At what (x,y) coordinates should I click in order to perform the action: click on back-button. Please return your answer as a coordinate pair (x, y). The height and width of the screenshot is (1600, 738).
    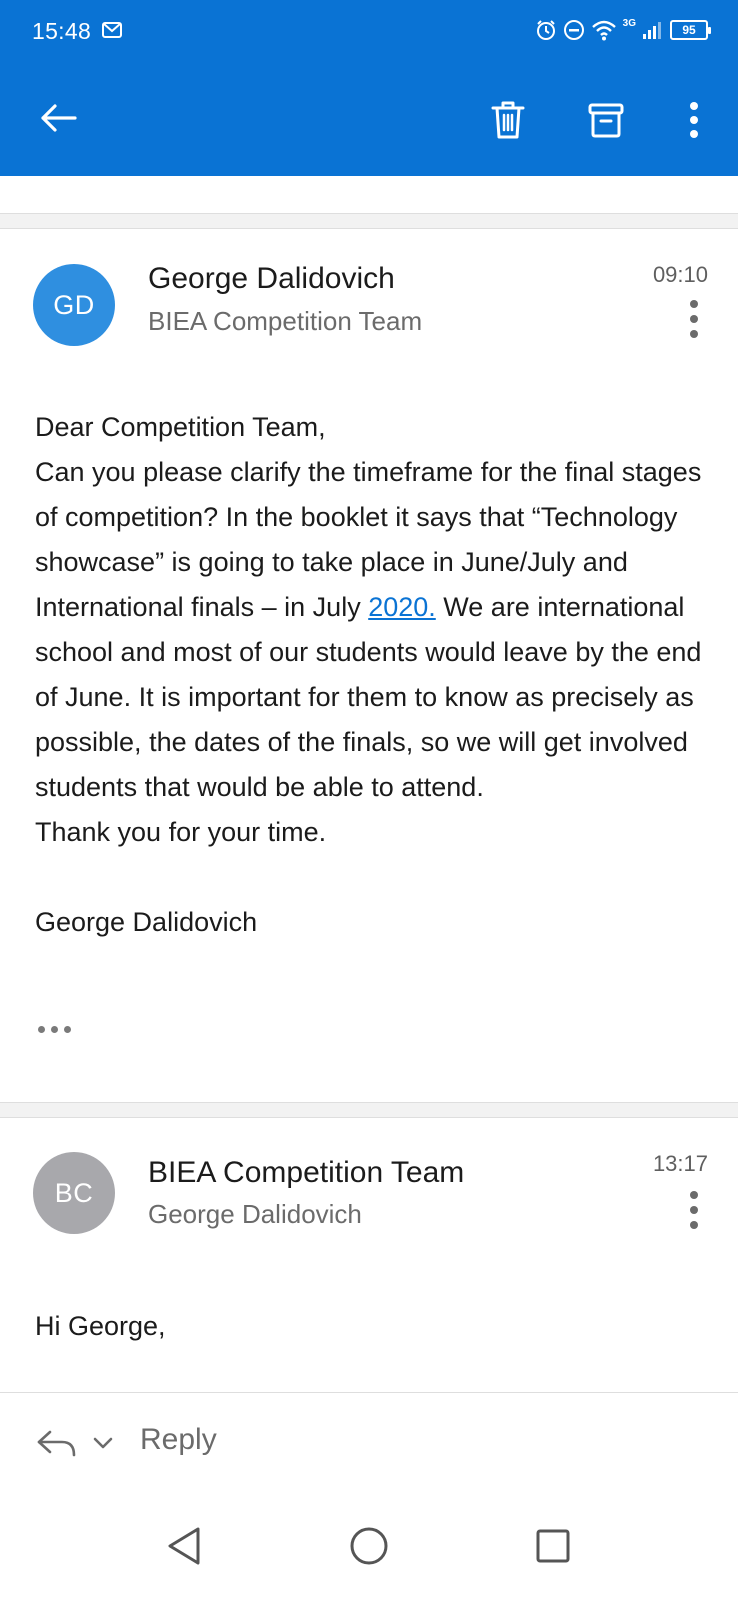
    Looking at the image, I should click on (58, 118).